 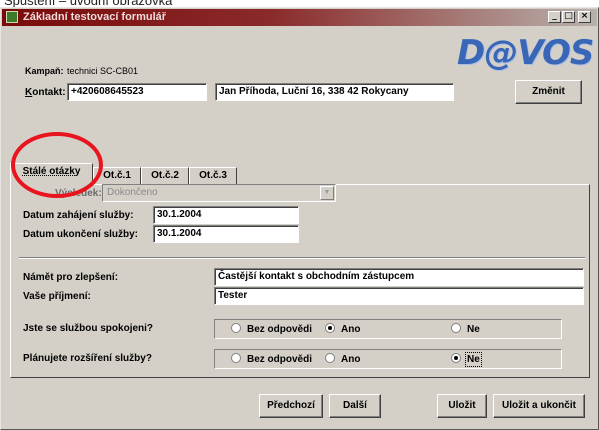 What do you see at coordinates (388, 359) in the screenshot?
I see `q2-radio-group: Bez odpovědi Ano Ne` at bounding box center [388, 359].